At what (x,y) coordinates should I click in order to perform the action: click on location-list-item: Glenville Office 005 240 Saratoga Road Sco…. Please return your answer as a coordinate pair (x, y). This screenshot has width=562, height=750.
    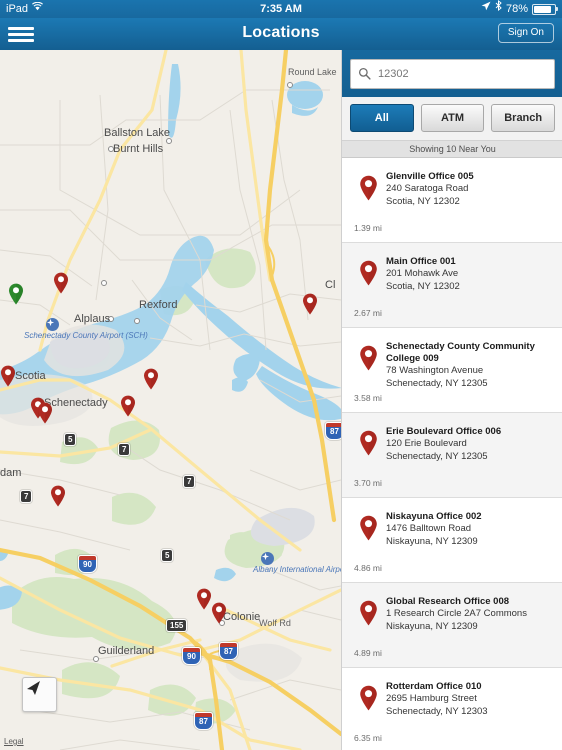
    Looking at the image, I should click on (452, 200).